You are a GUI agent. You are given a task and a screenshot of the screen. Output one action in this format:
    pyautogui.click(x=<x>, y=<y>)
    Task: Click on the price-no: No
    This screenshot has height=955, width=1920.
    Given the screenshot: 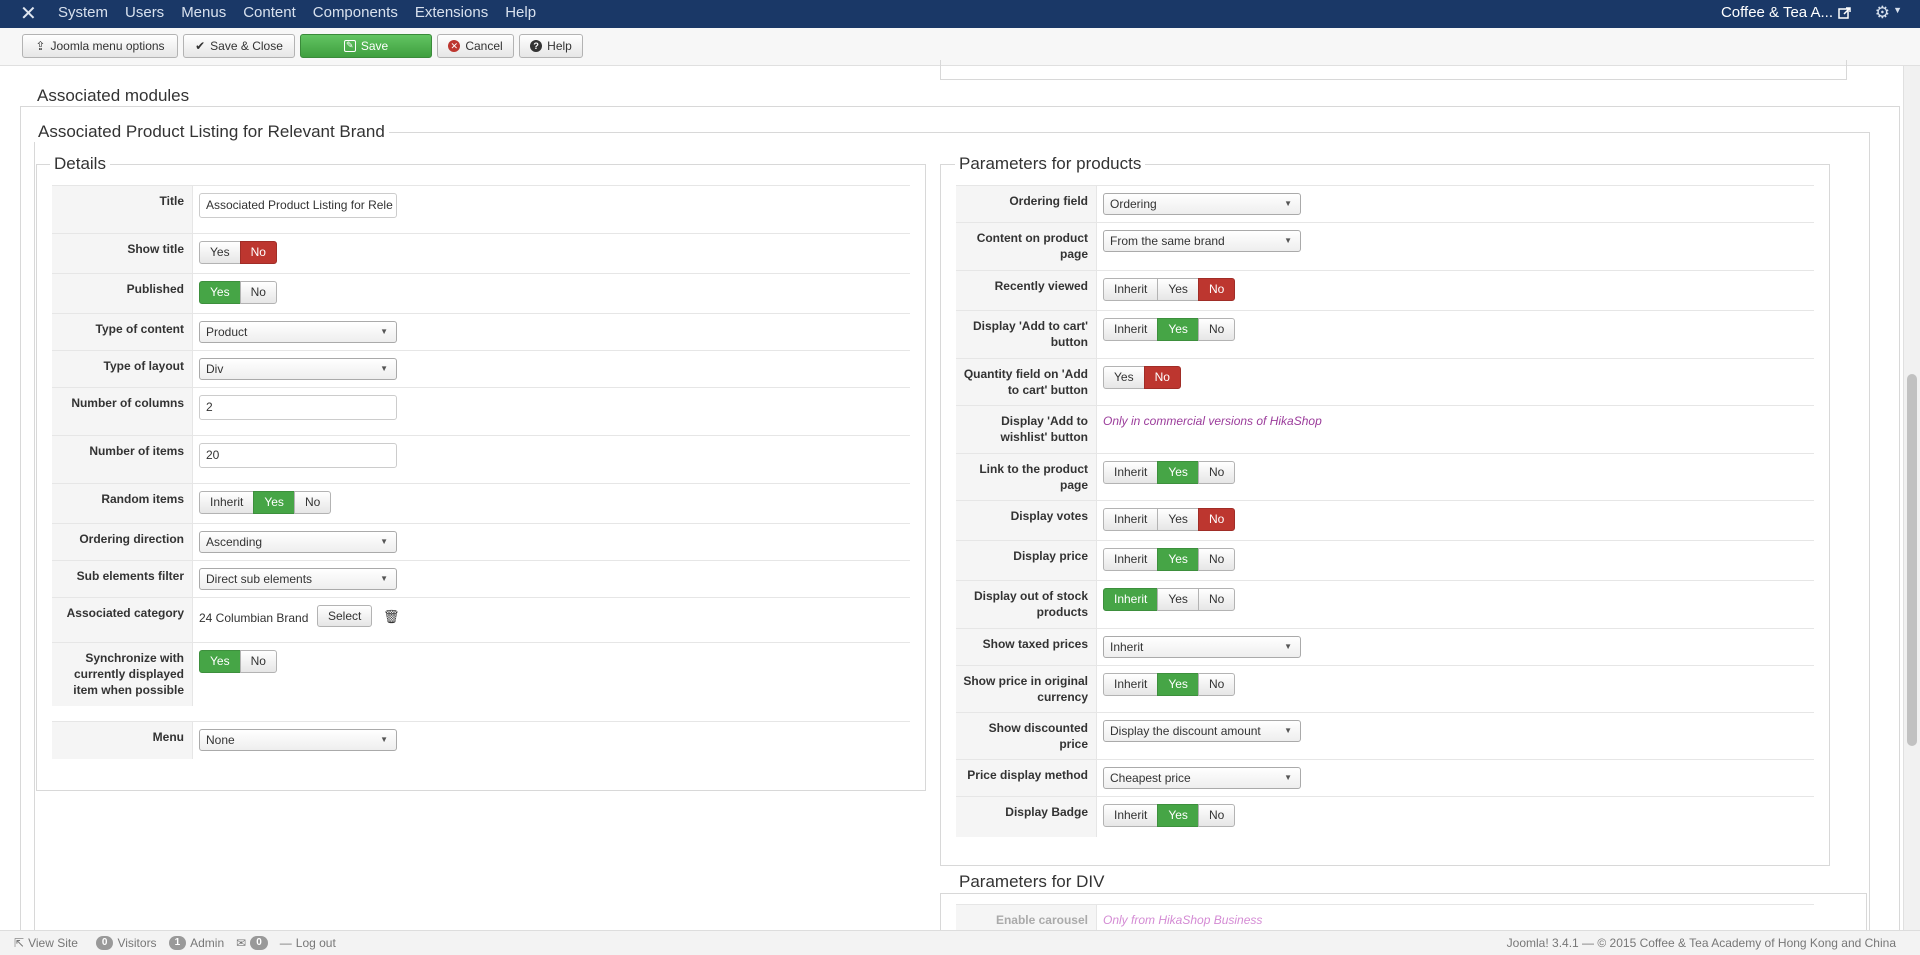 What is the action you would take?
    pyautogui.click(x=1216, y=559)
    